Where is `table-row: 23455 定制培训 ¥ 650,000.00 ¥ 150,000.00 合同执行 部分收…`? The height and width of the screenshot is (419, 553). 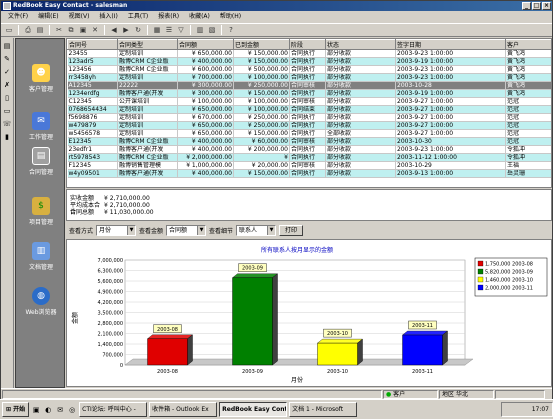 table-row: 23455 定制培训 ¥ 650,000.00 ¥ 150,000.00 合同执行 部分收… is located at coordinates (309, 53).